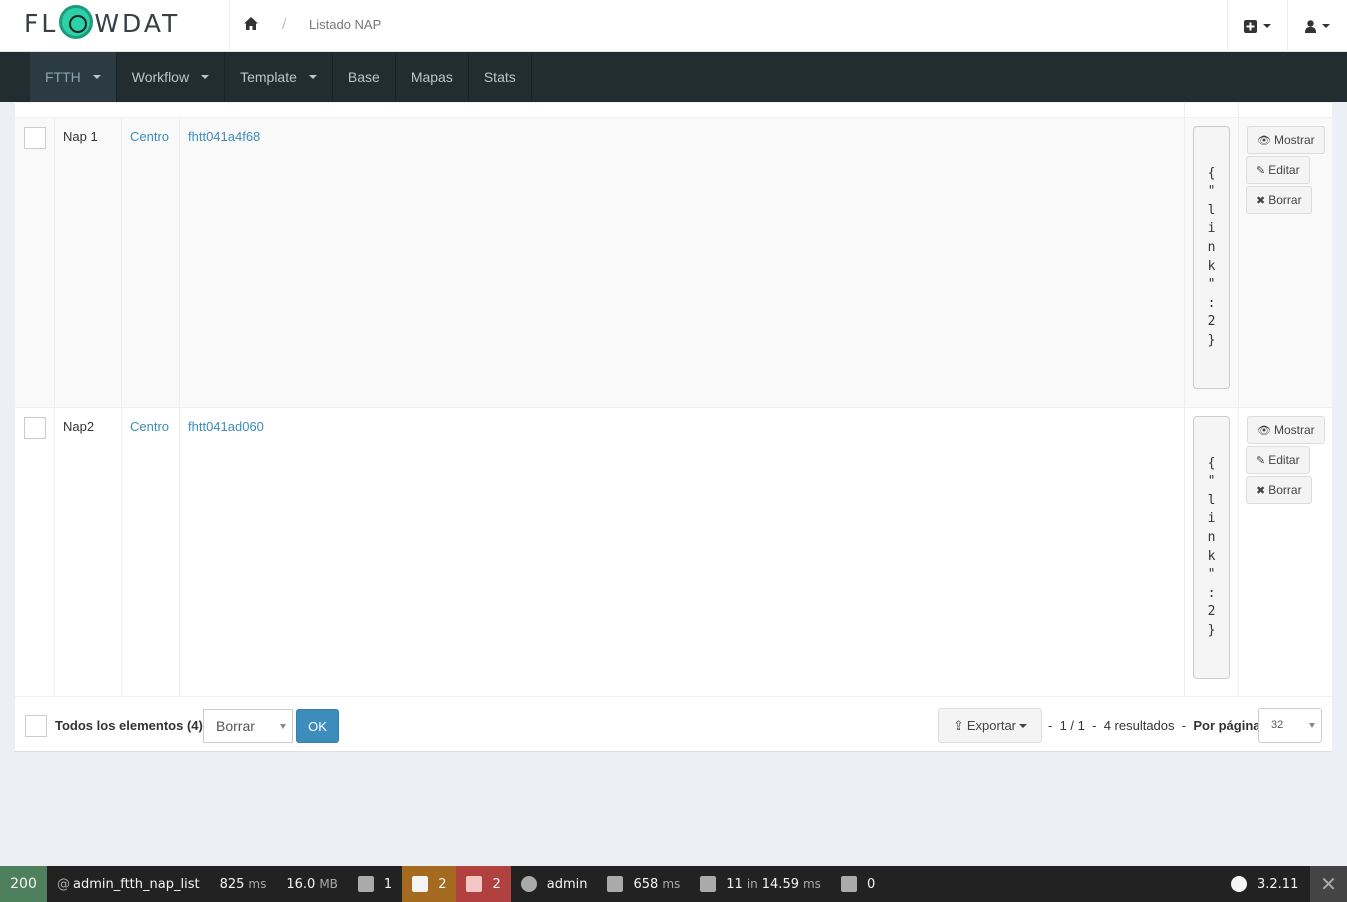 The height and width of the screenshot is (902, 1347). Describe the element at coordinates (848, 884) in the screenshot. I see `grid-icon` at that location.